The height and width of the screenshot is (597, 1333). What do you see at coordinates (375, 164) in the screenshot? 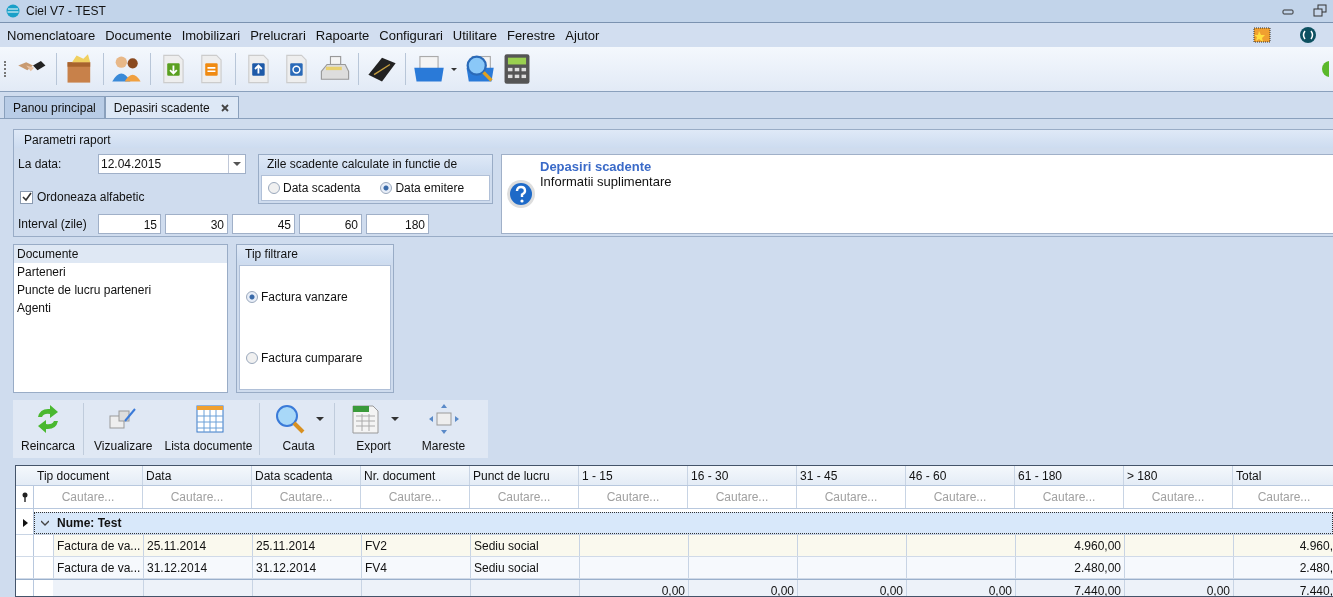
I see `group-title: Zile scadente calculate in functie de` at bounding box center [375, 164].